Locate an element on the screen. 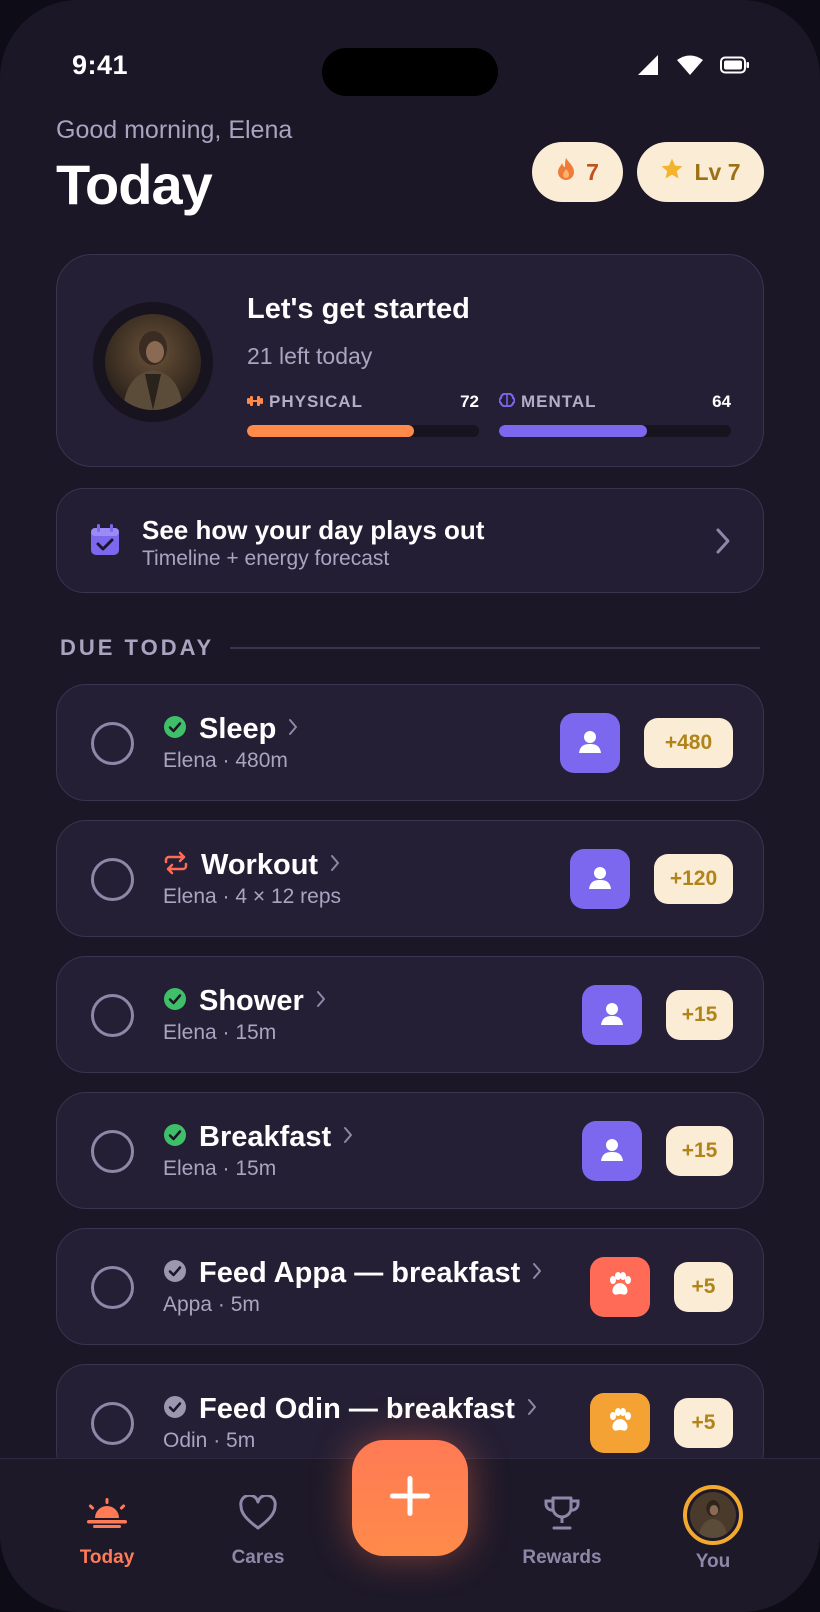  status-time: 9:41 is located at coordinates (100, 65).